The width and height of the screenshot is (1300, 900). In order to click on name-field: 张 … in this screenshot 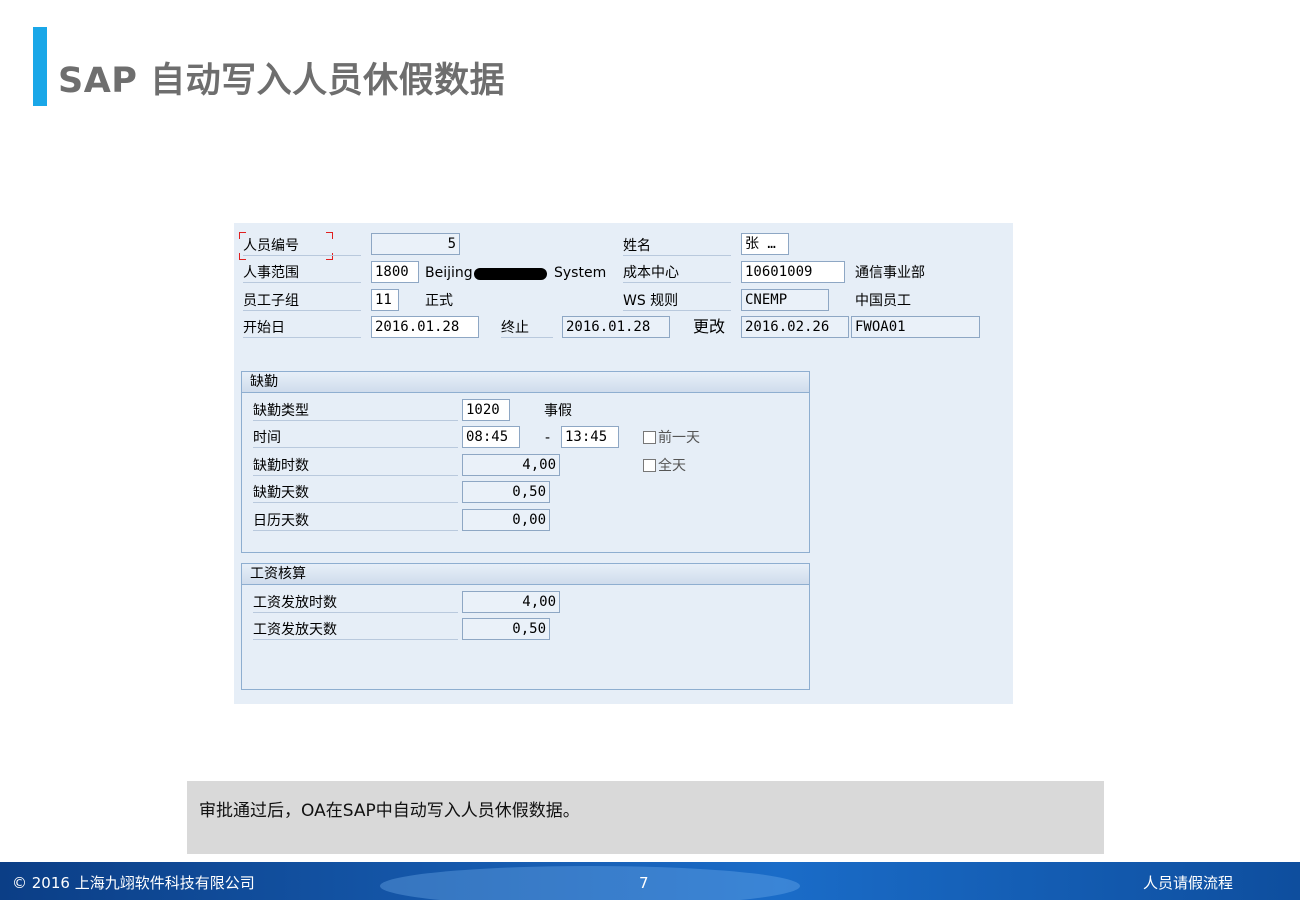, I will do `click(765, 244)`.